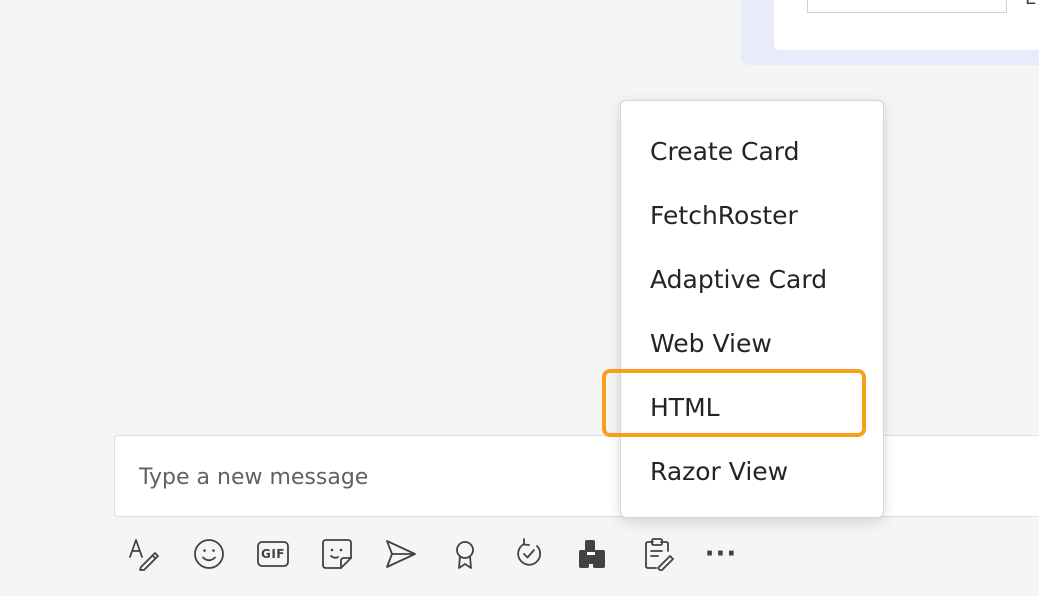 This screenshot has height=596, width=1039. I want to click on menu-item-adaptive-card: Adaptive Card, so click(752, 280).